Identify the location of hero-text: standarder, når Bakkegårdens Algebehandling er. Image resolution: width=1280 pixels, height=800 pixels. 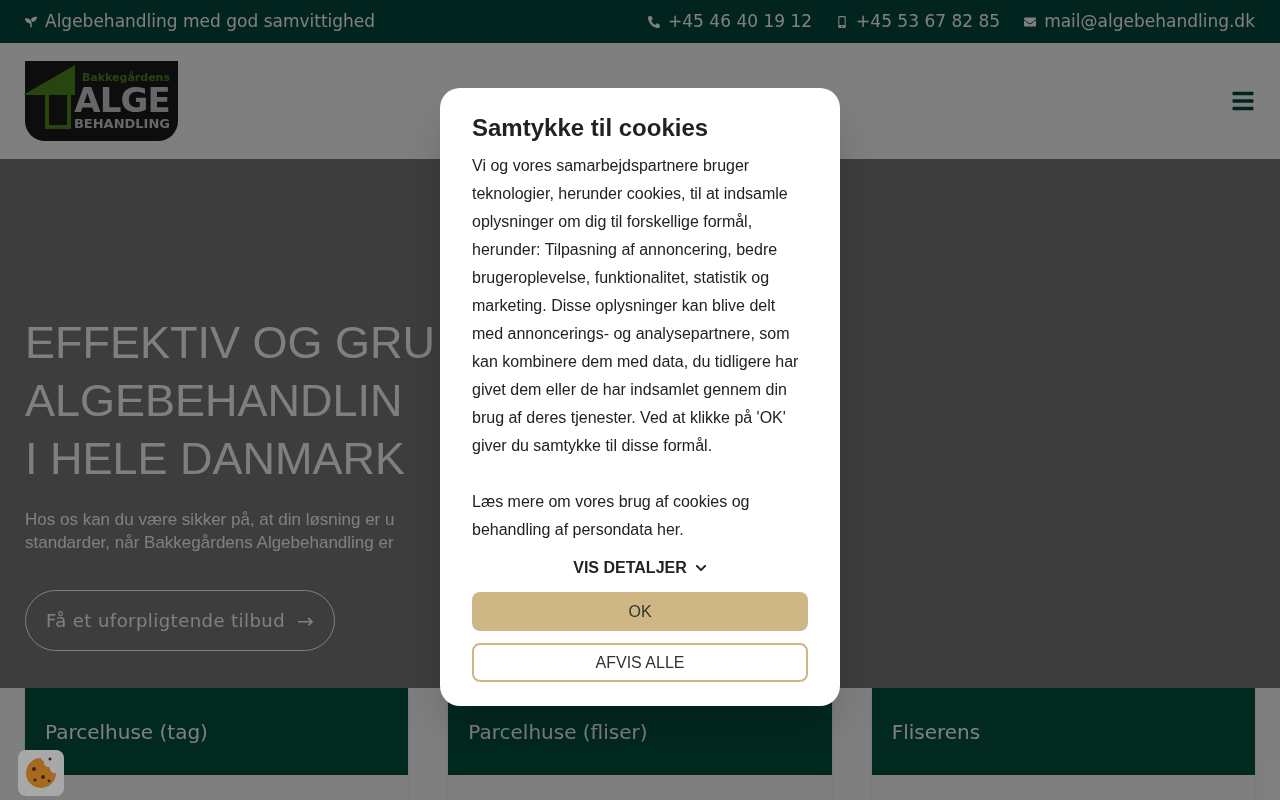
(209, 543).